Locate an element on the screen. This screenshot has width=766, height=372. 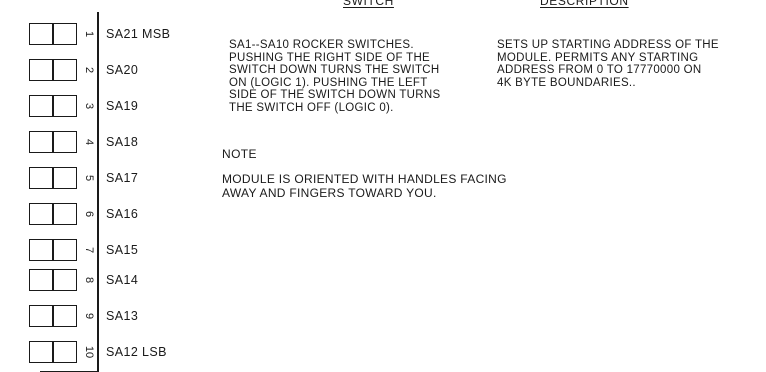
switch-row: 8 SA14 is located at coordinates (100, 278).